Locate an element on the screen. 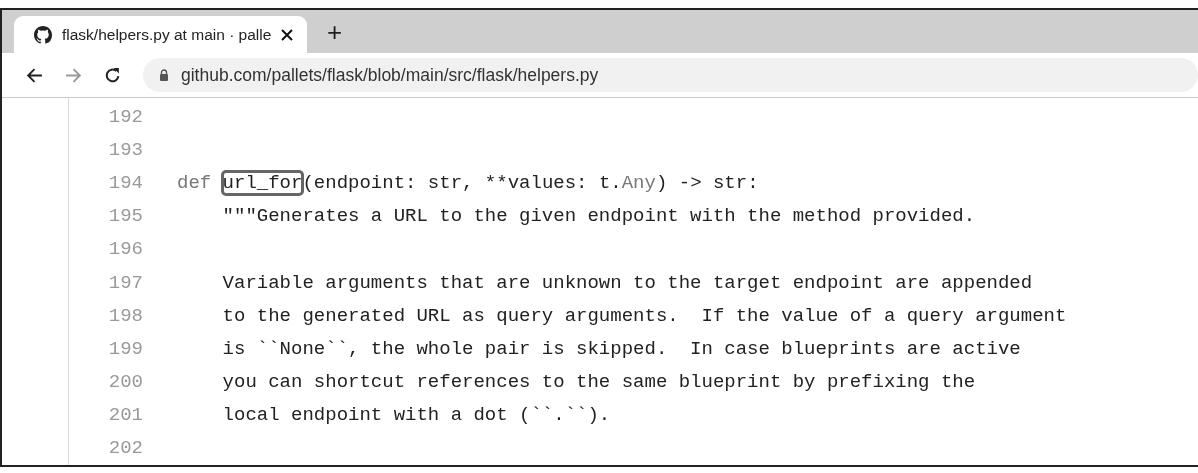 This screenshot has height=473, width=1198. line-number: 199 is located at coordinates (125, 348).